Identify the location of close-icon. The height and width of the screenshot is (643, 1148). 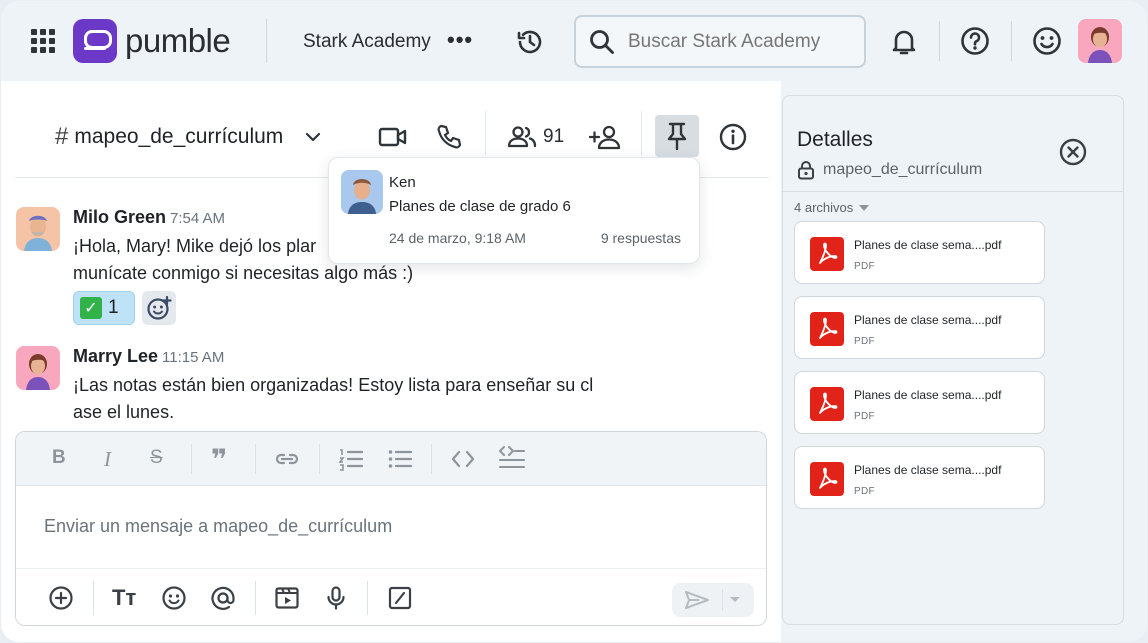
(1073, 154).